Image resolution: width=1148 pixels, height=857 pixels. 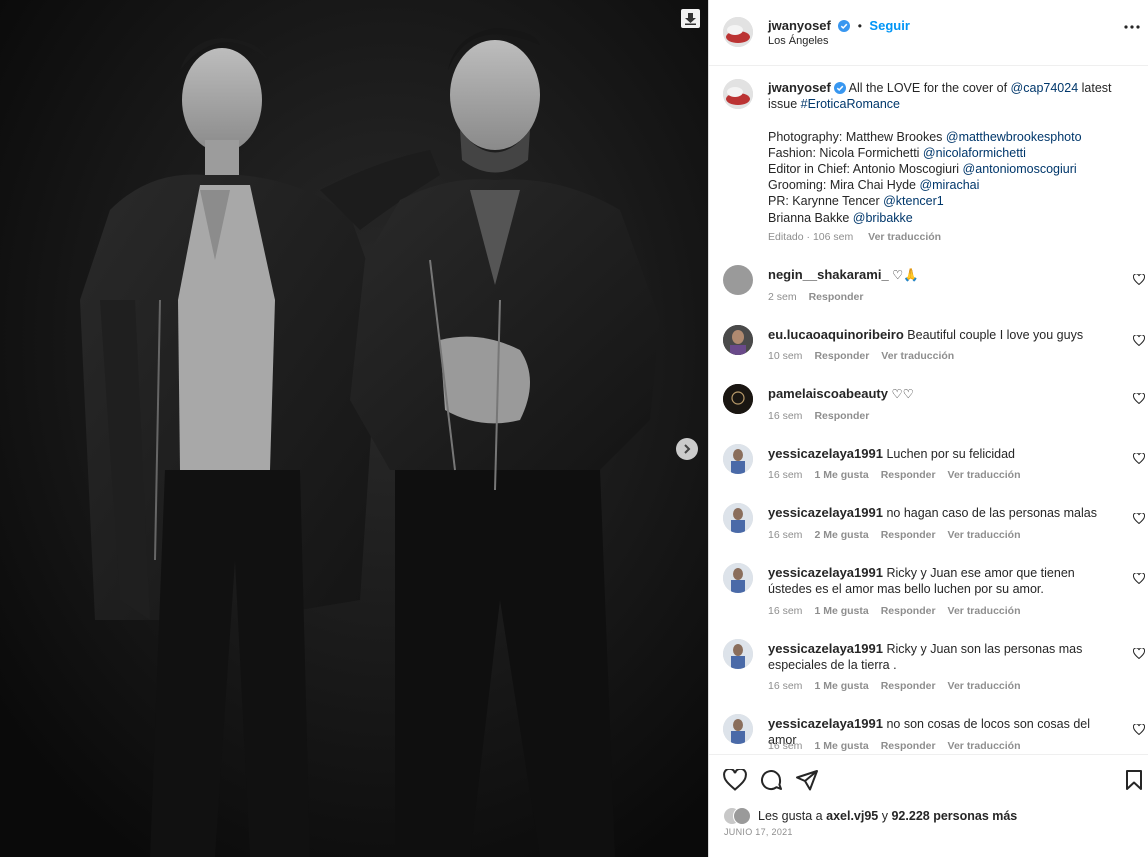 What do you see at coordinates (828, 393) in the screenshot?
I see `comment-username: pamelaiscoabeauty` at bounding box center [828, 393].